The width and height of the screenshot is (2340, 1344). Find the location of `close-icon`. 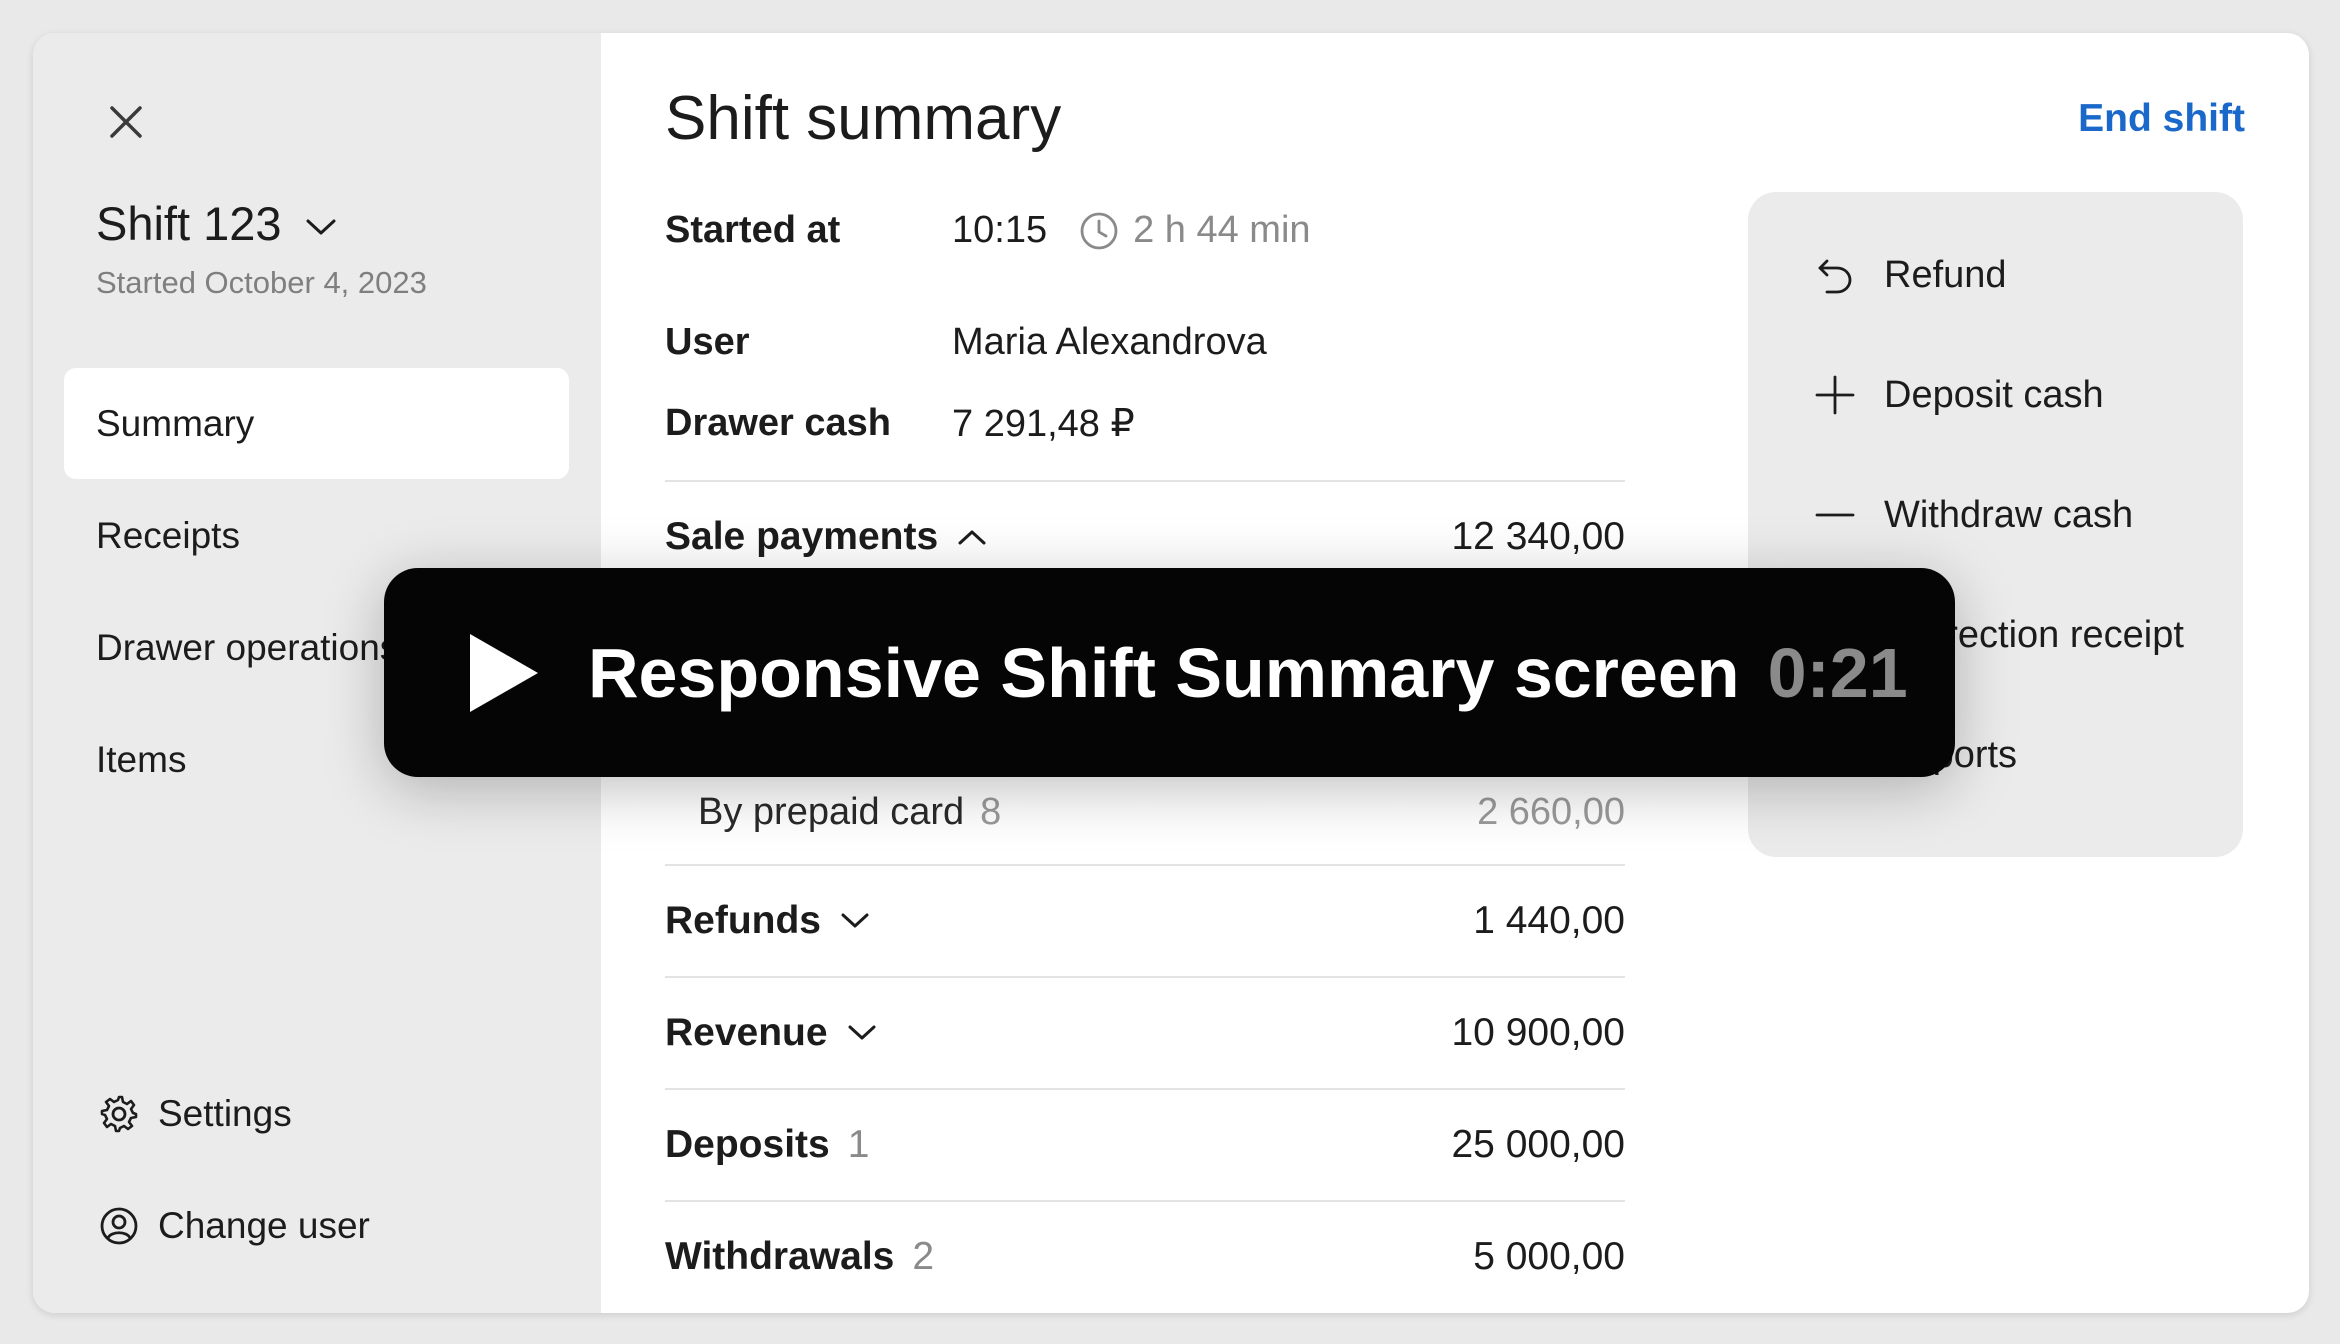

close-icon is located at coordinates (126, 122).